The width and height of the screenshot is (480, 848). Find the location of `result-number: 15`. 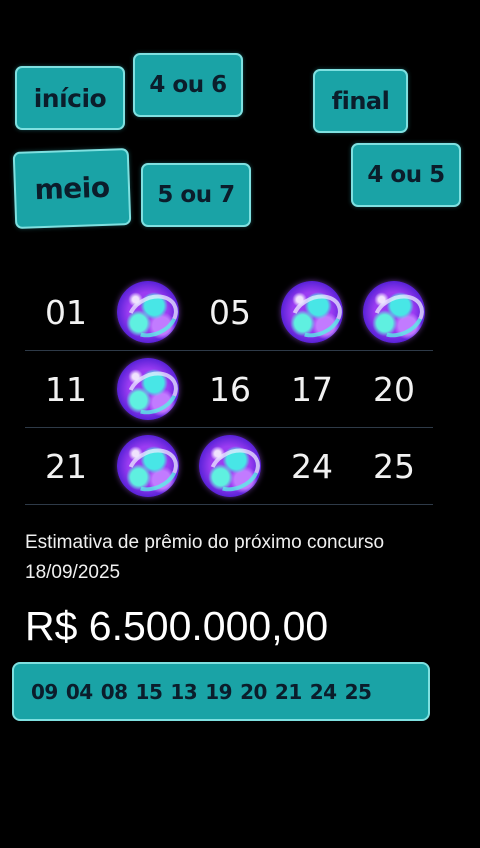

result-number: 15 is located at coordinates (149, 691).